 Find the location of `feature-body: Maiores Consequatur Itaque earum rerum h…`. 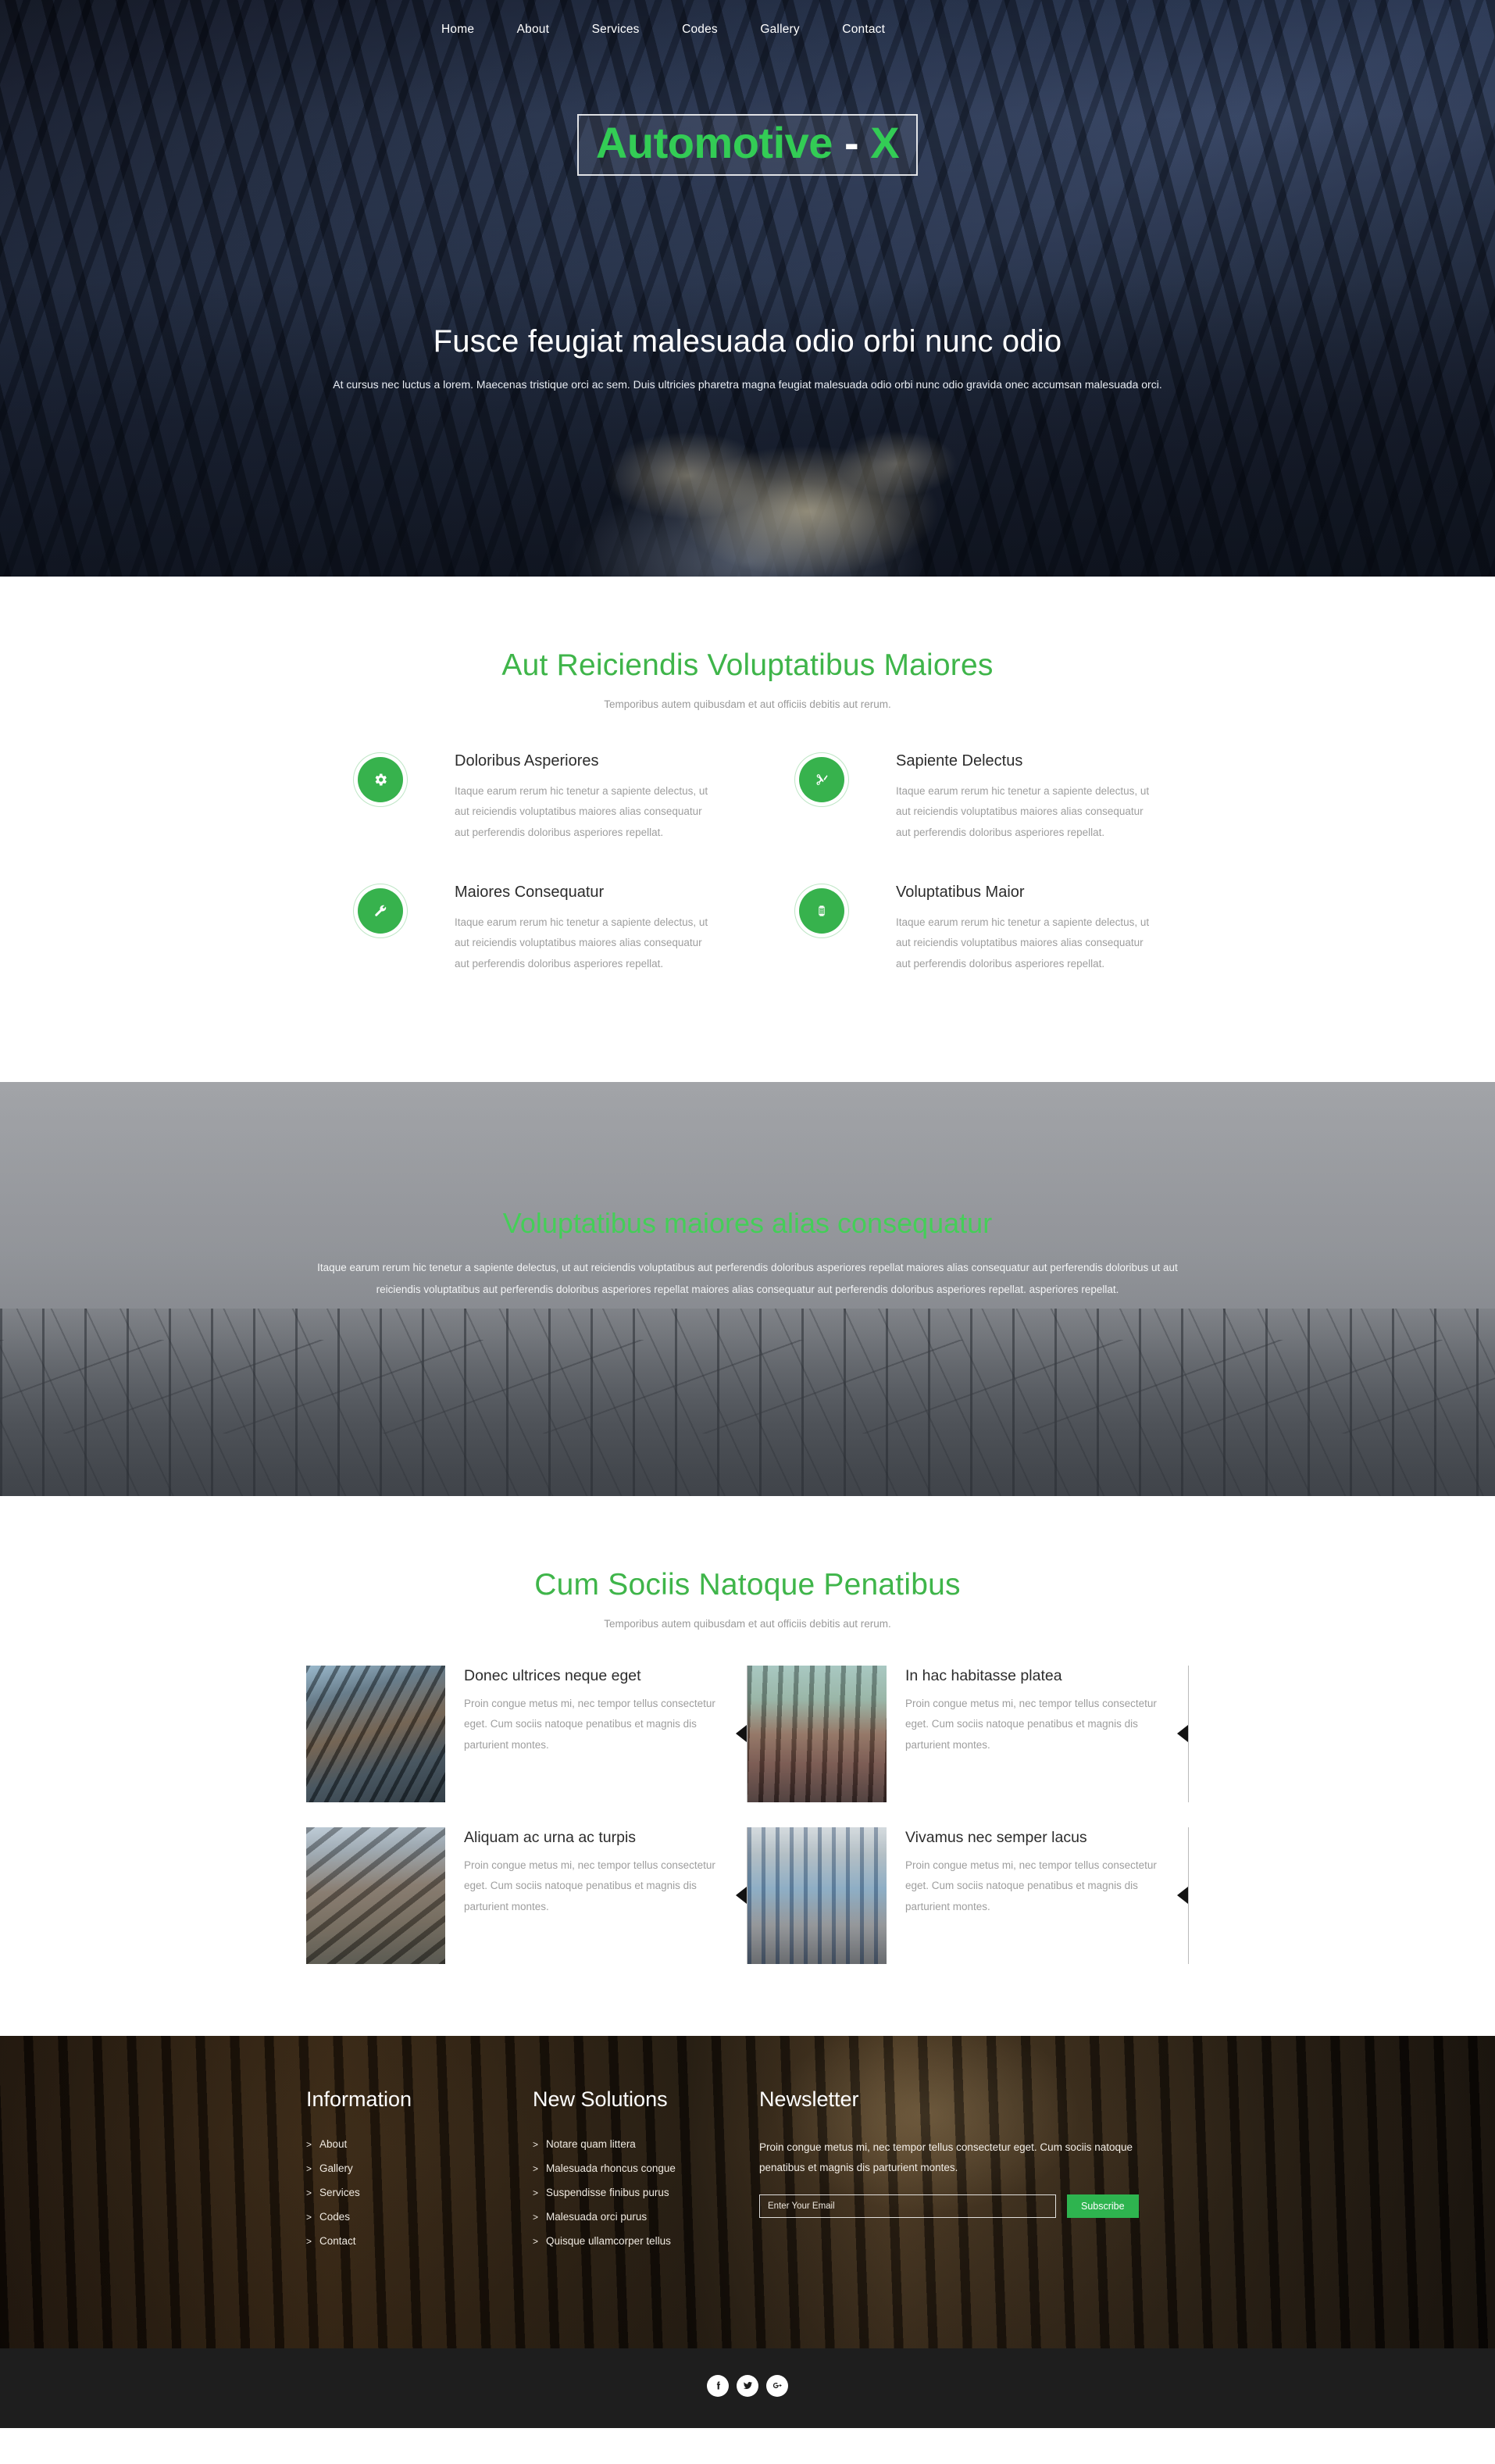

feature-body: Maiores Consequatur Itaque earum rerum h… is located at coordinates (601, 929).